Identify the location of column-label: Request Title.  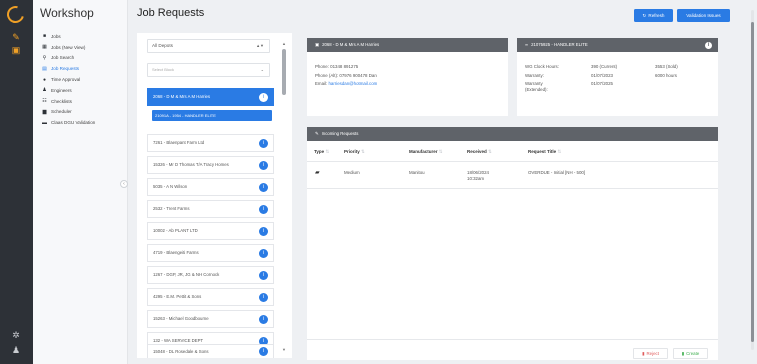
(542, 151).